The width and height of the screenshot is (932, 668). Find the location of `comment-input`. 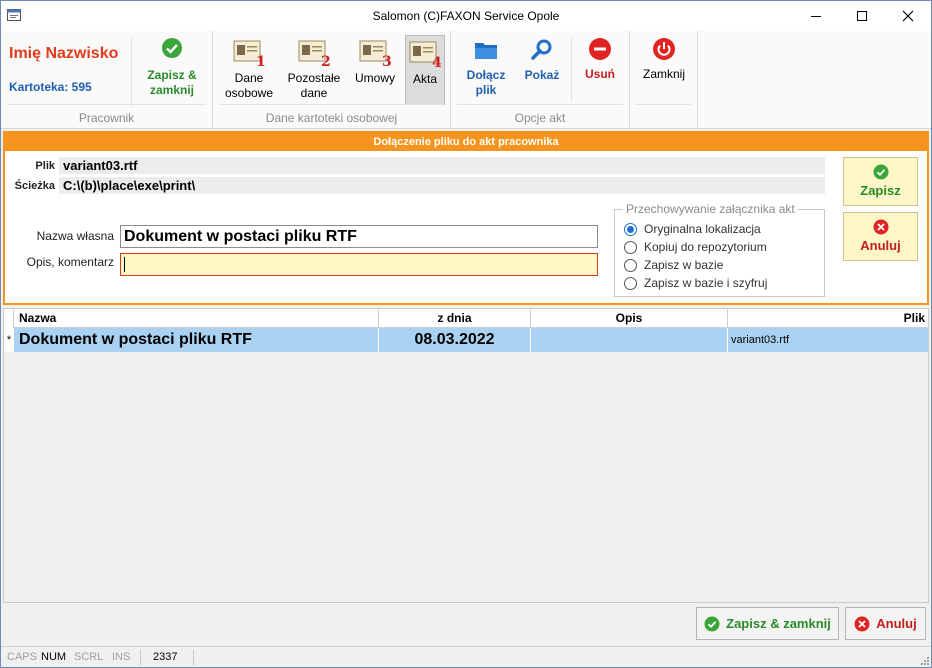

comment-input is located at coordinates (359, 264).